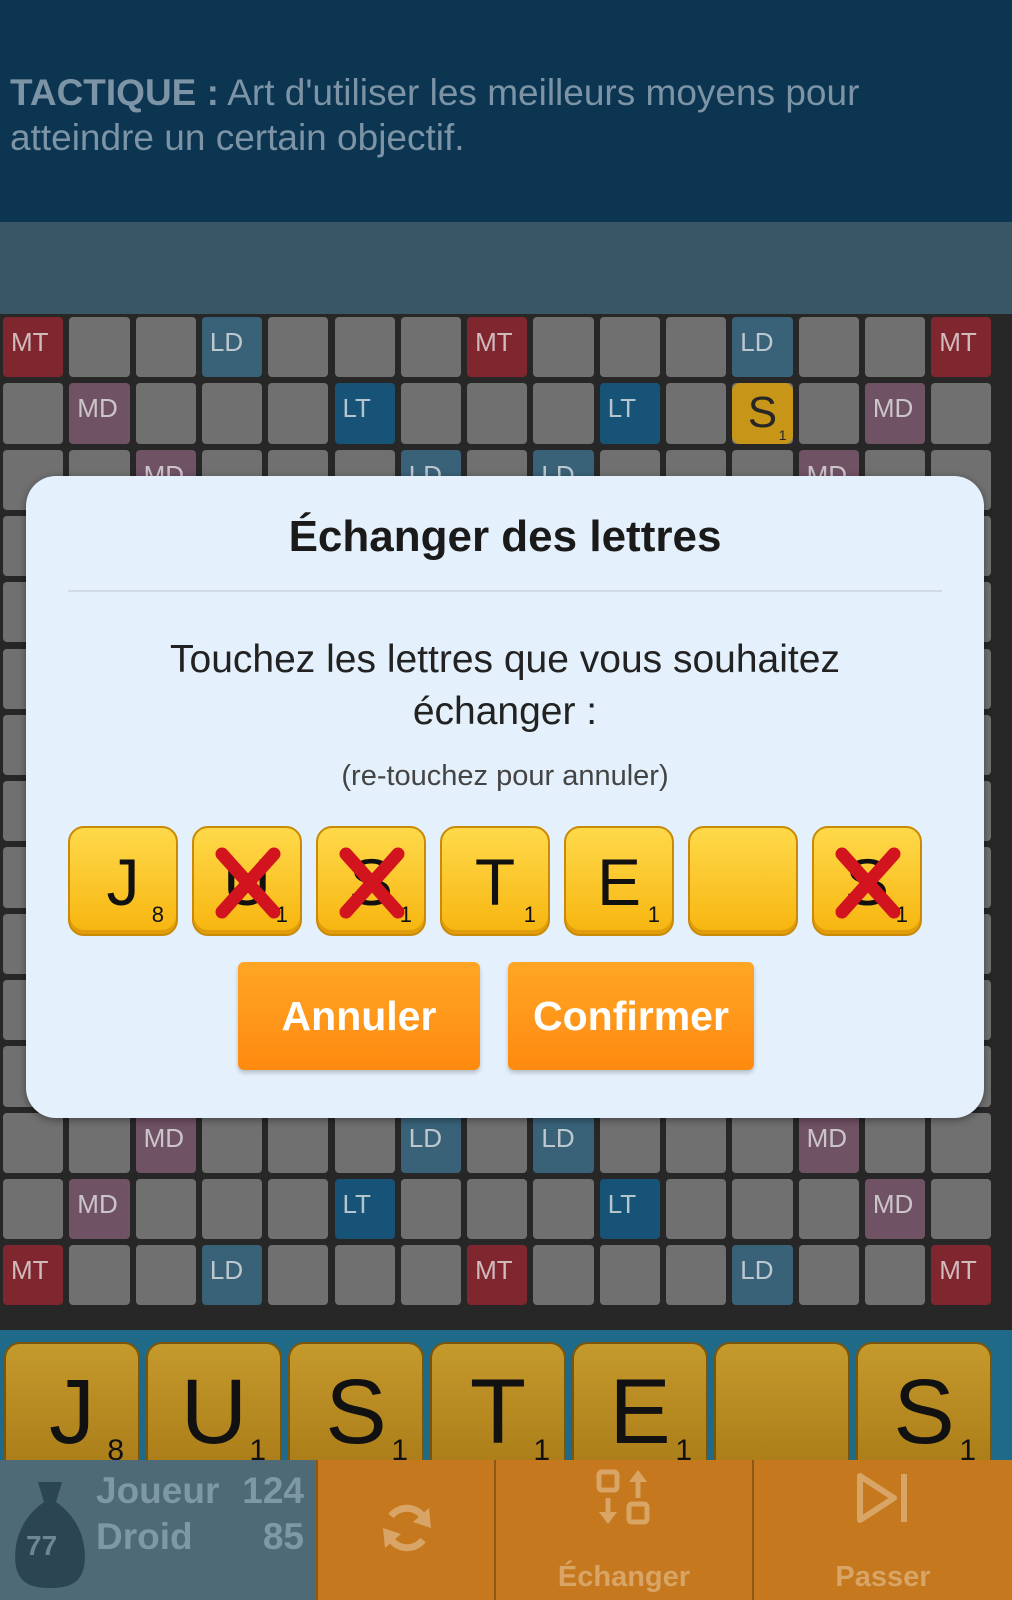 The image size is (1012, 1600). I want to click on confirm-button: Confirmer, so click(631, 1016).